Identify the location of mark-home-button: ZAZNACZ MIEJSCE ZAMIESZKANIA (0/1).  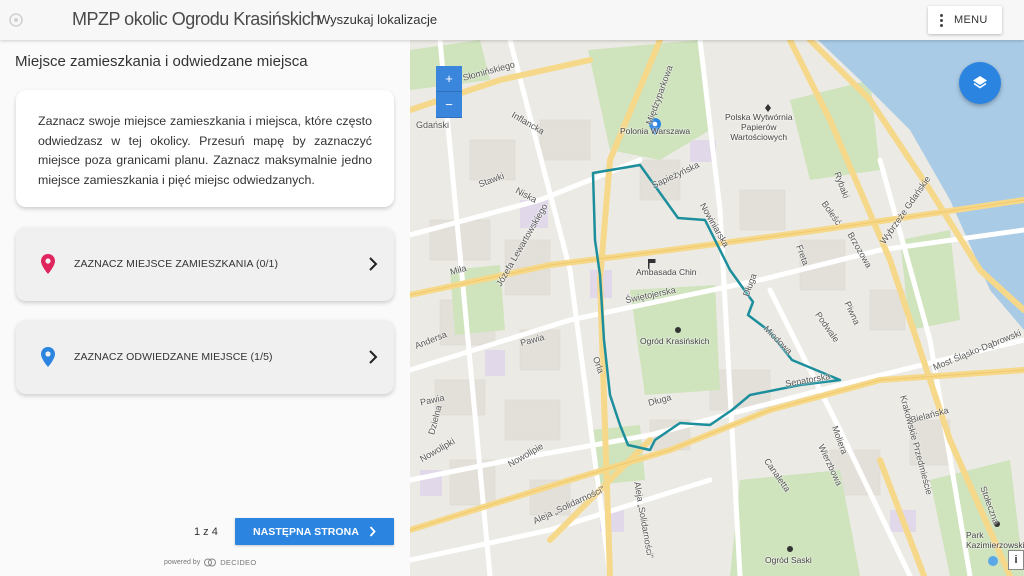
(205, 264).